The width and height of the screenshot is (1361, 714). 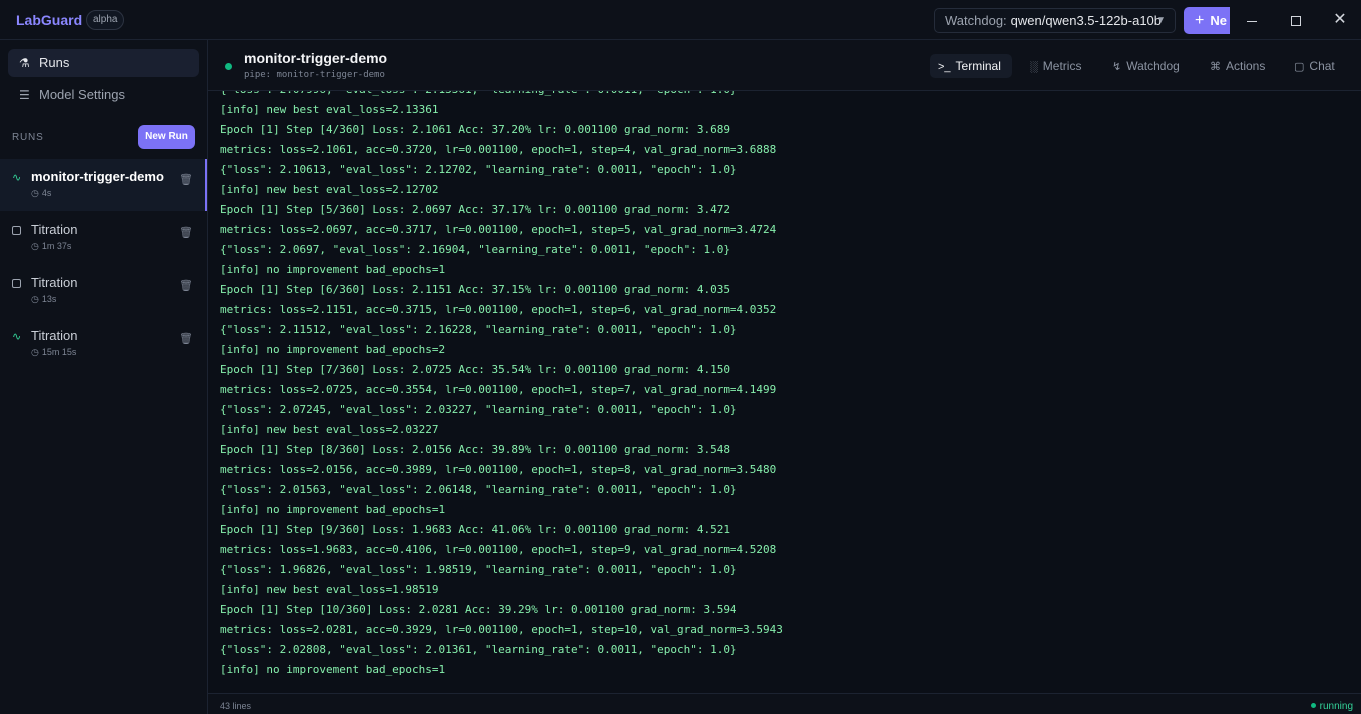 I want to click on run-duration: ◷ 15m 15s, so click(x=53, y=352).